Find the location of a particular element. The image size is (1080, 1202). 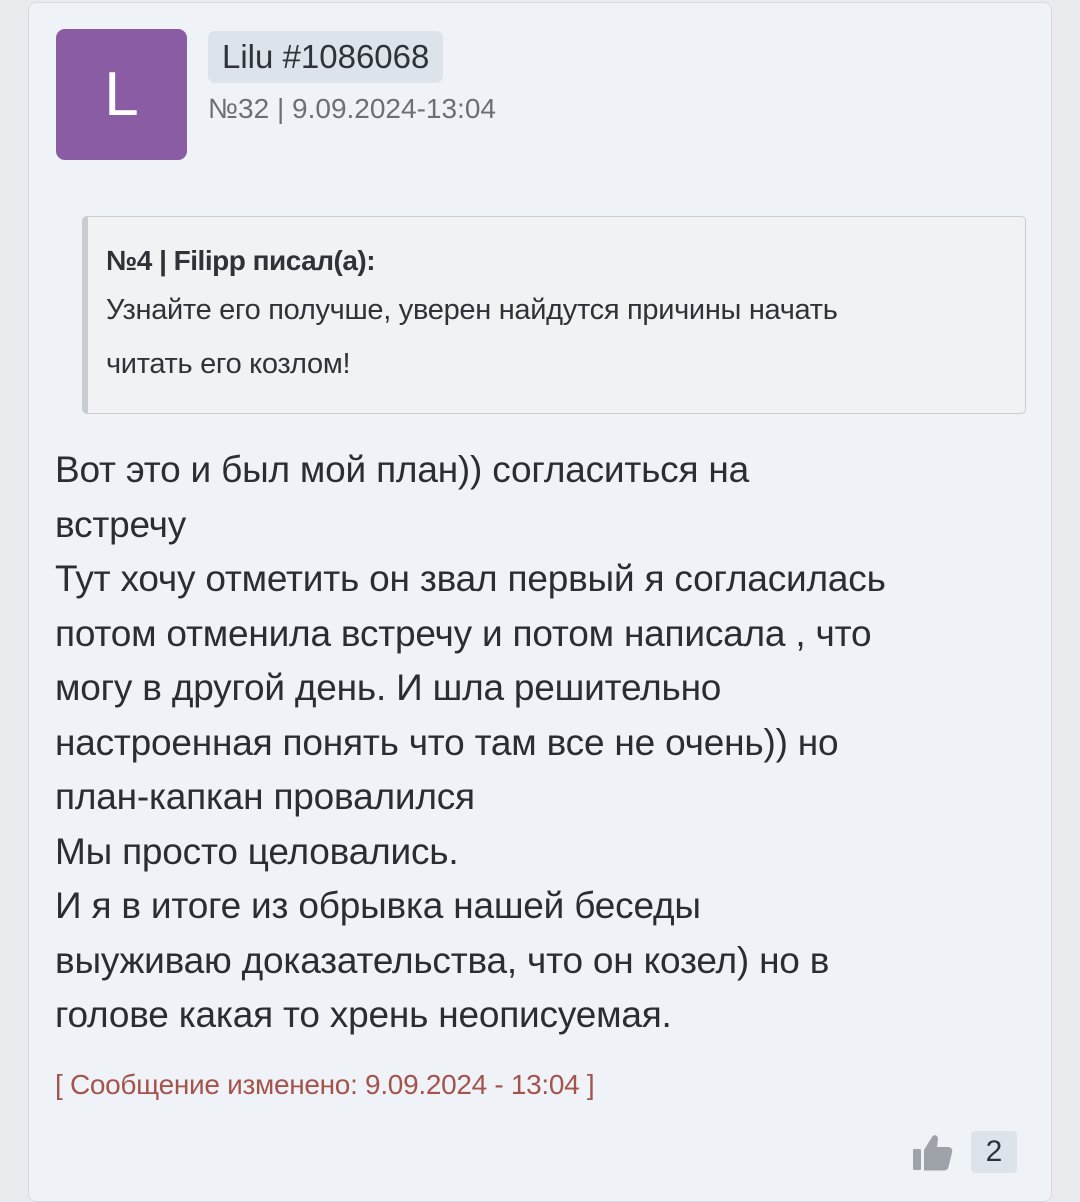

post-body-line: Вот это и был мой план)) согласиться на is located at coordinates (402, 469).